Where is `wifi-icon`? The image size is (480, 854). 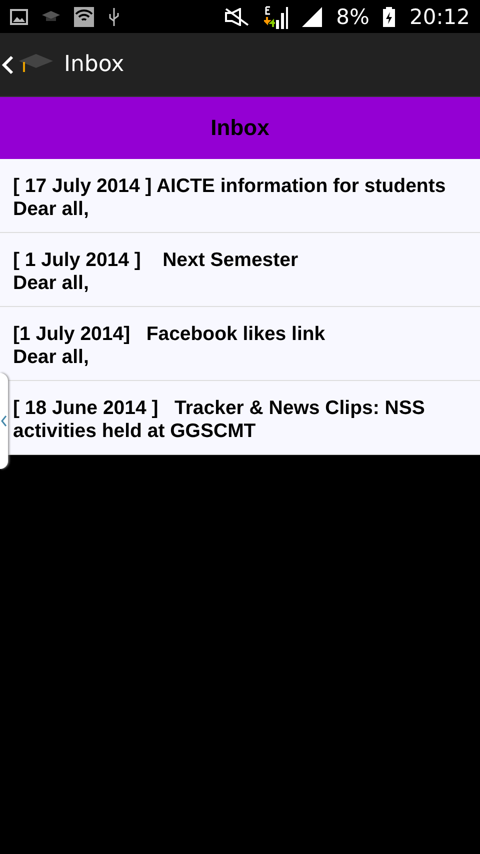 wifi-icon is located at coordinates (84, 16).